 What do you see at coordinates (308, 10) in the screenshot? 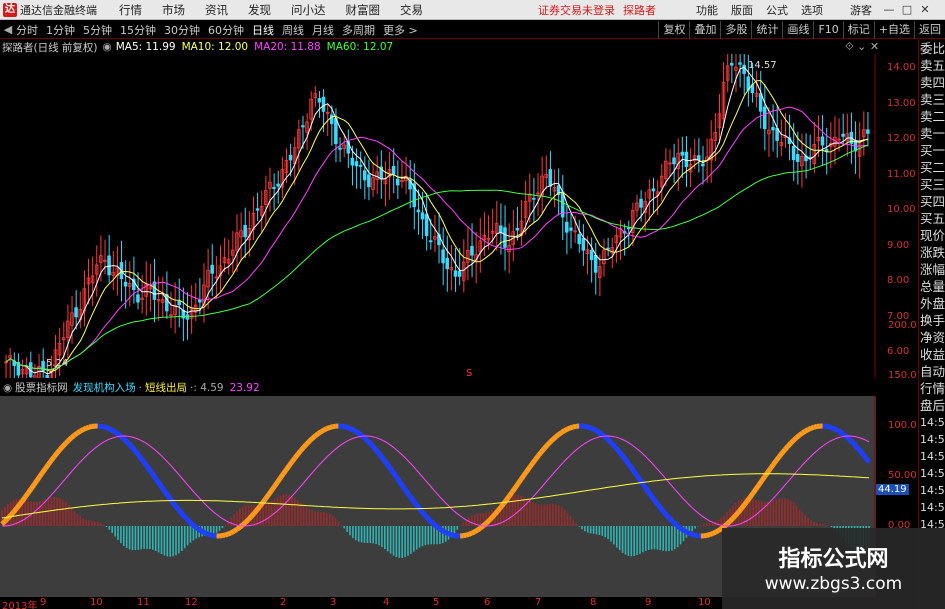
I see `menu-ask: 问小达` at bounding box center [308, 10].